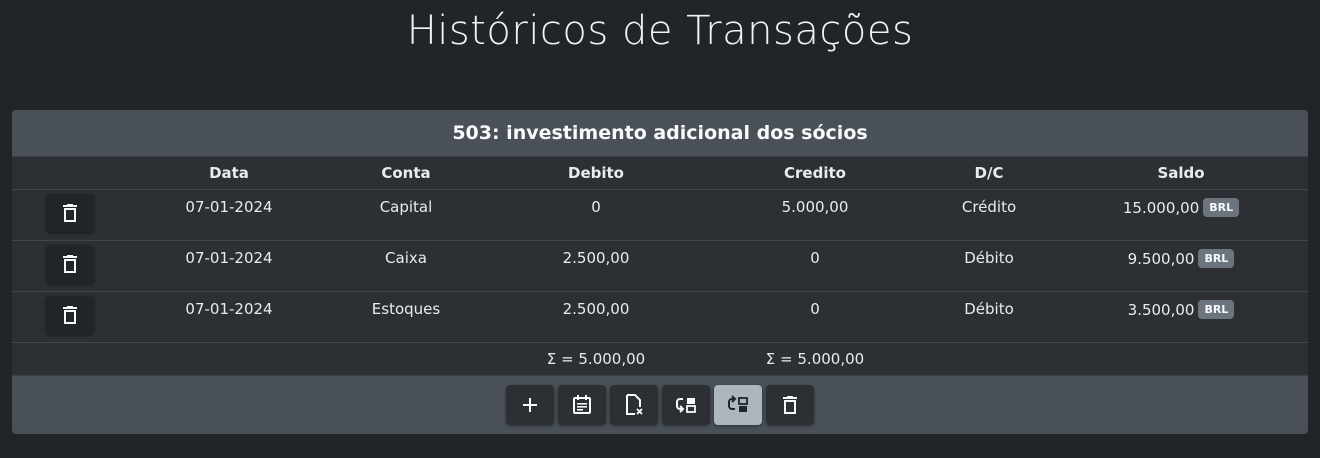  I want to click on remove-file-button, so click(634, 405).